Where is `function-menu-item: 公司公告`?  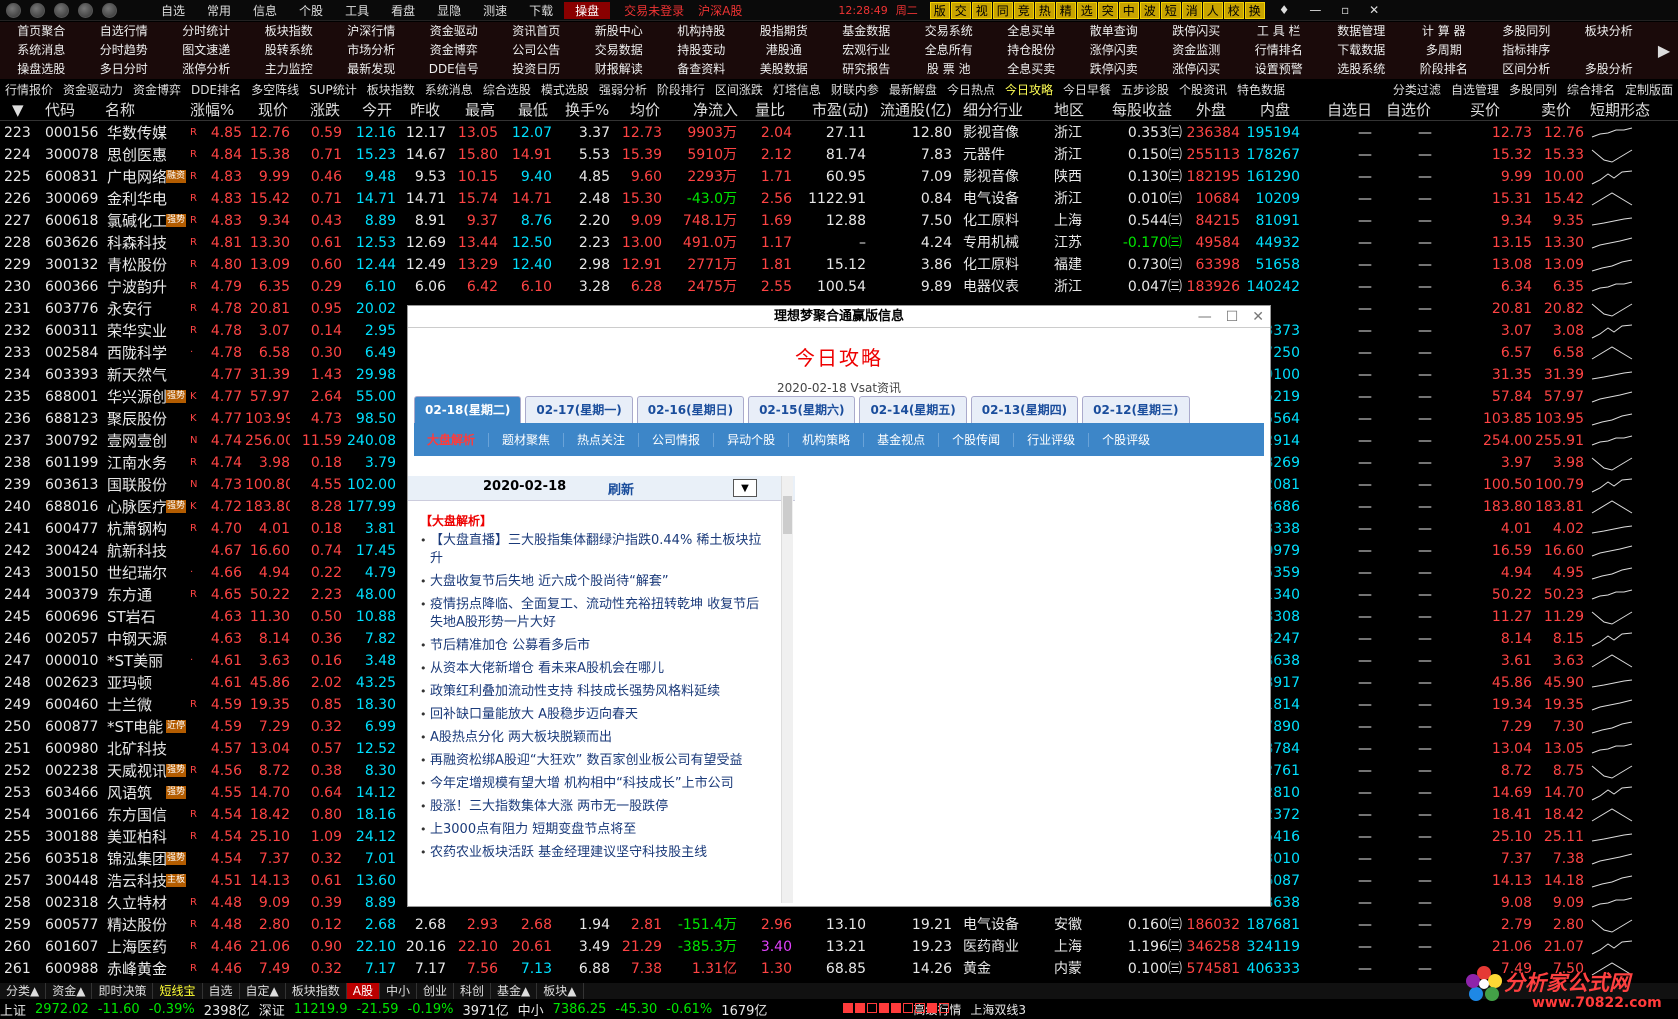
function-menu-item: 公司公告 is located at coordinates (536, 50).